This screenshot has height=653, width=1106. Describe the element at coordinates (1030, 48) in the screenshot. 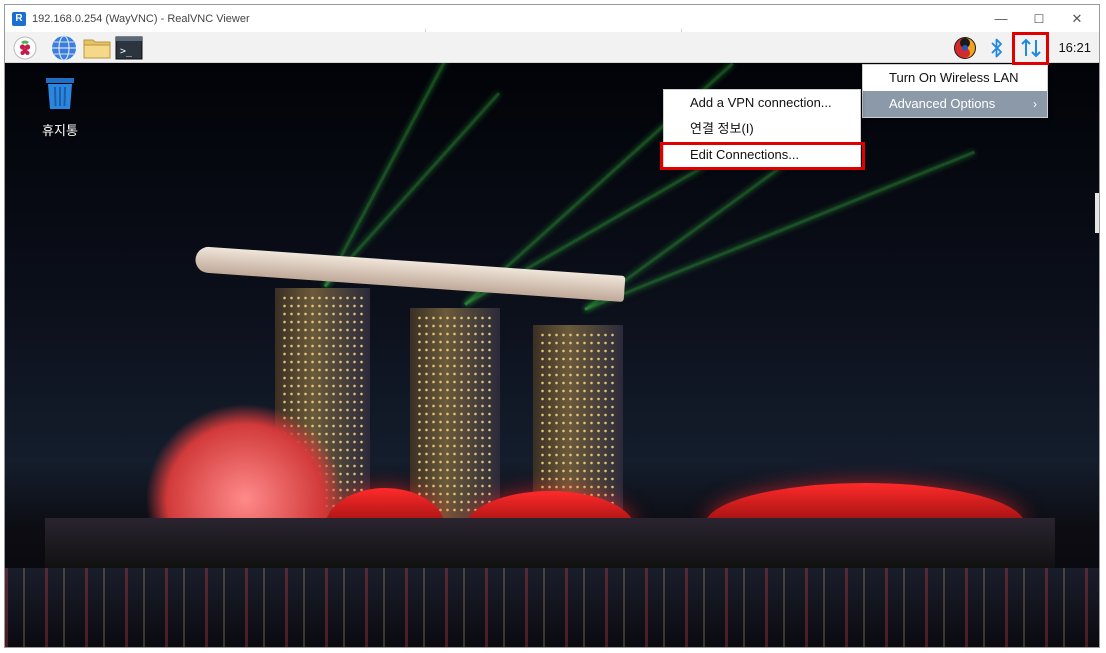

I see `network-icon-highlight` at that location.